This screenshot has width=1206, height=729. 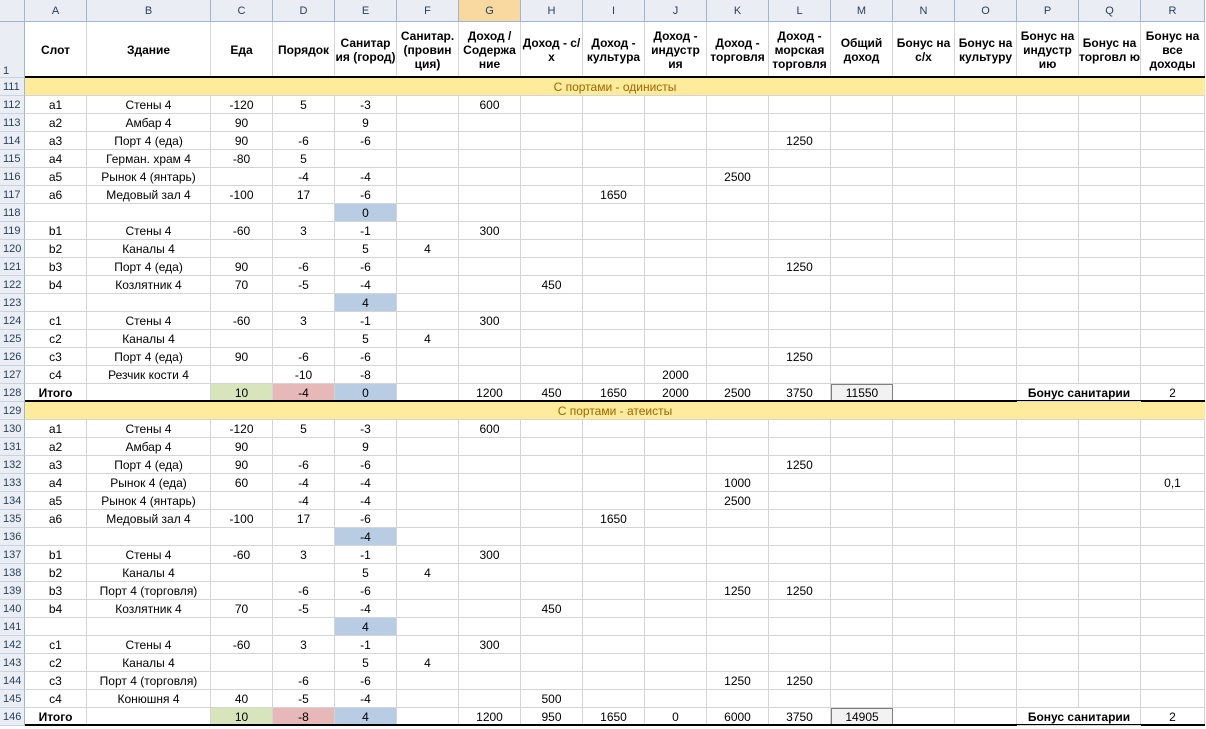 I want to click on column-title-cell: Доход - с/х, so click(x=552, y=50).